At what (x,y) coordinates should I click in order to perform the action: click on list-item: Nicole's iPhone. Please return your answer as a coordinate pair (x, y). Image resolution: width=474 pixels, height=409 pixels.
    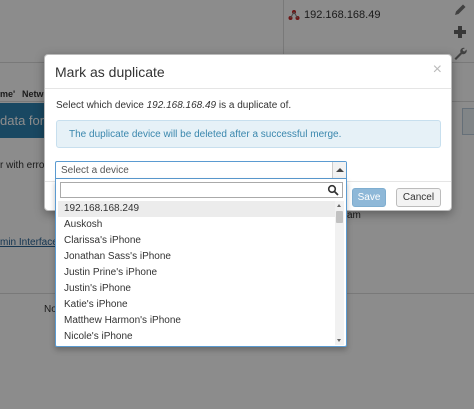
    Looking at the image, I should click on (196, 337).